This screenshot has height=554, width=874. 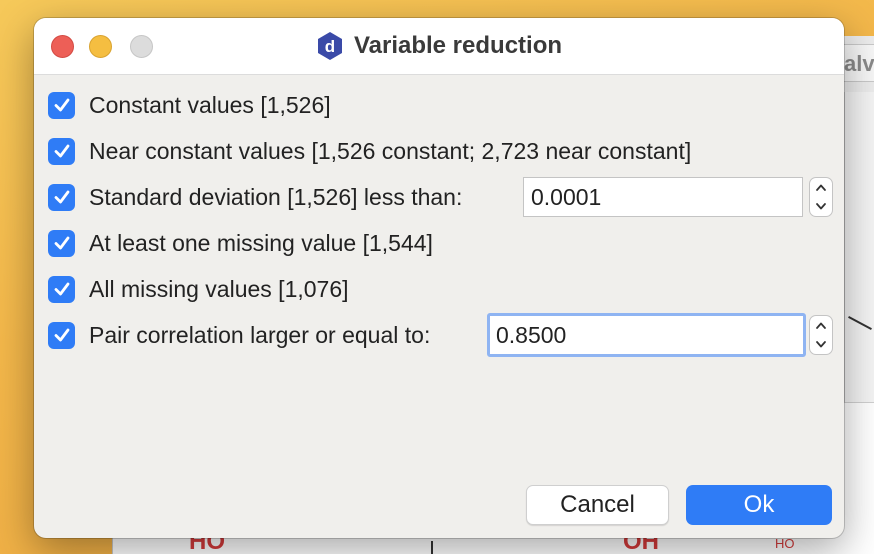 I want to click on checkbox-near-constant-values, so click(x=61, y=151).